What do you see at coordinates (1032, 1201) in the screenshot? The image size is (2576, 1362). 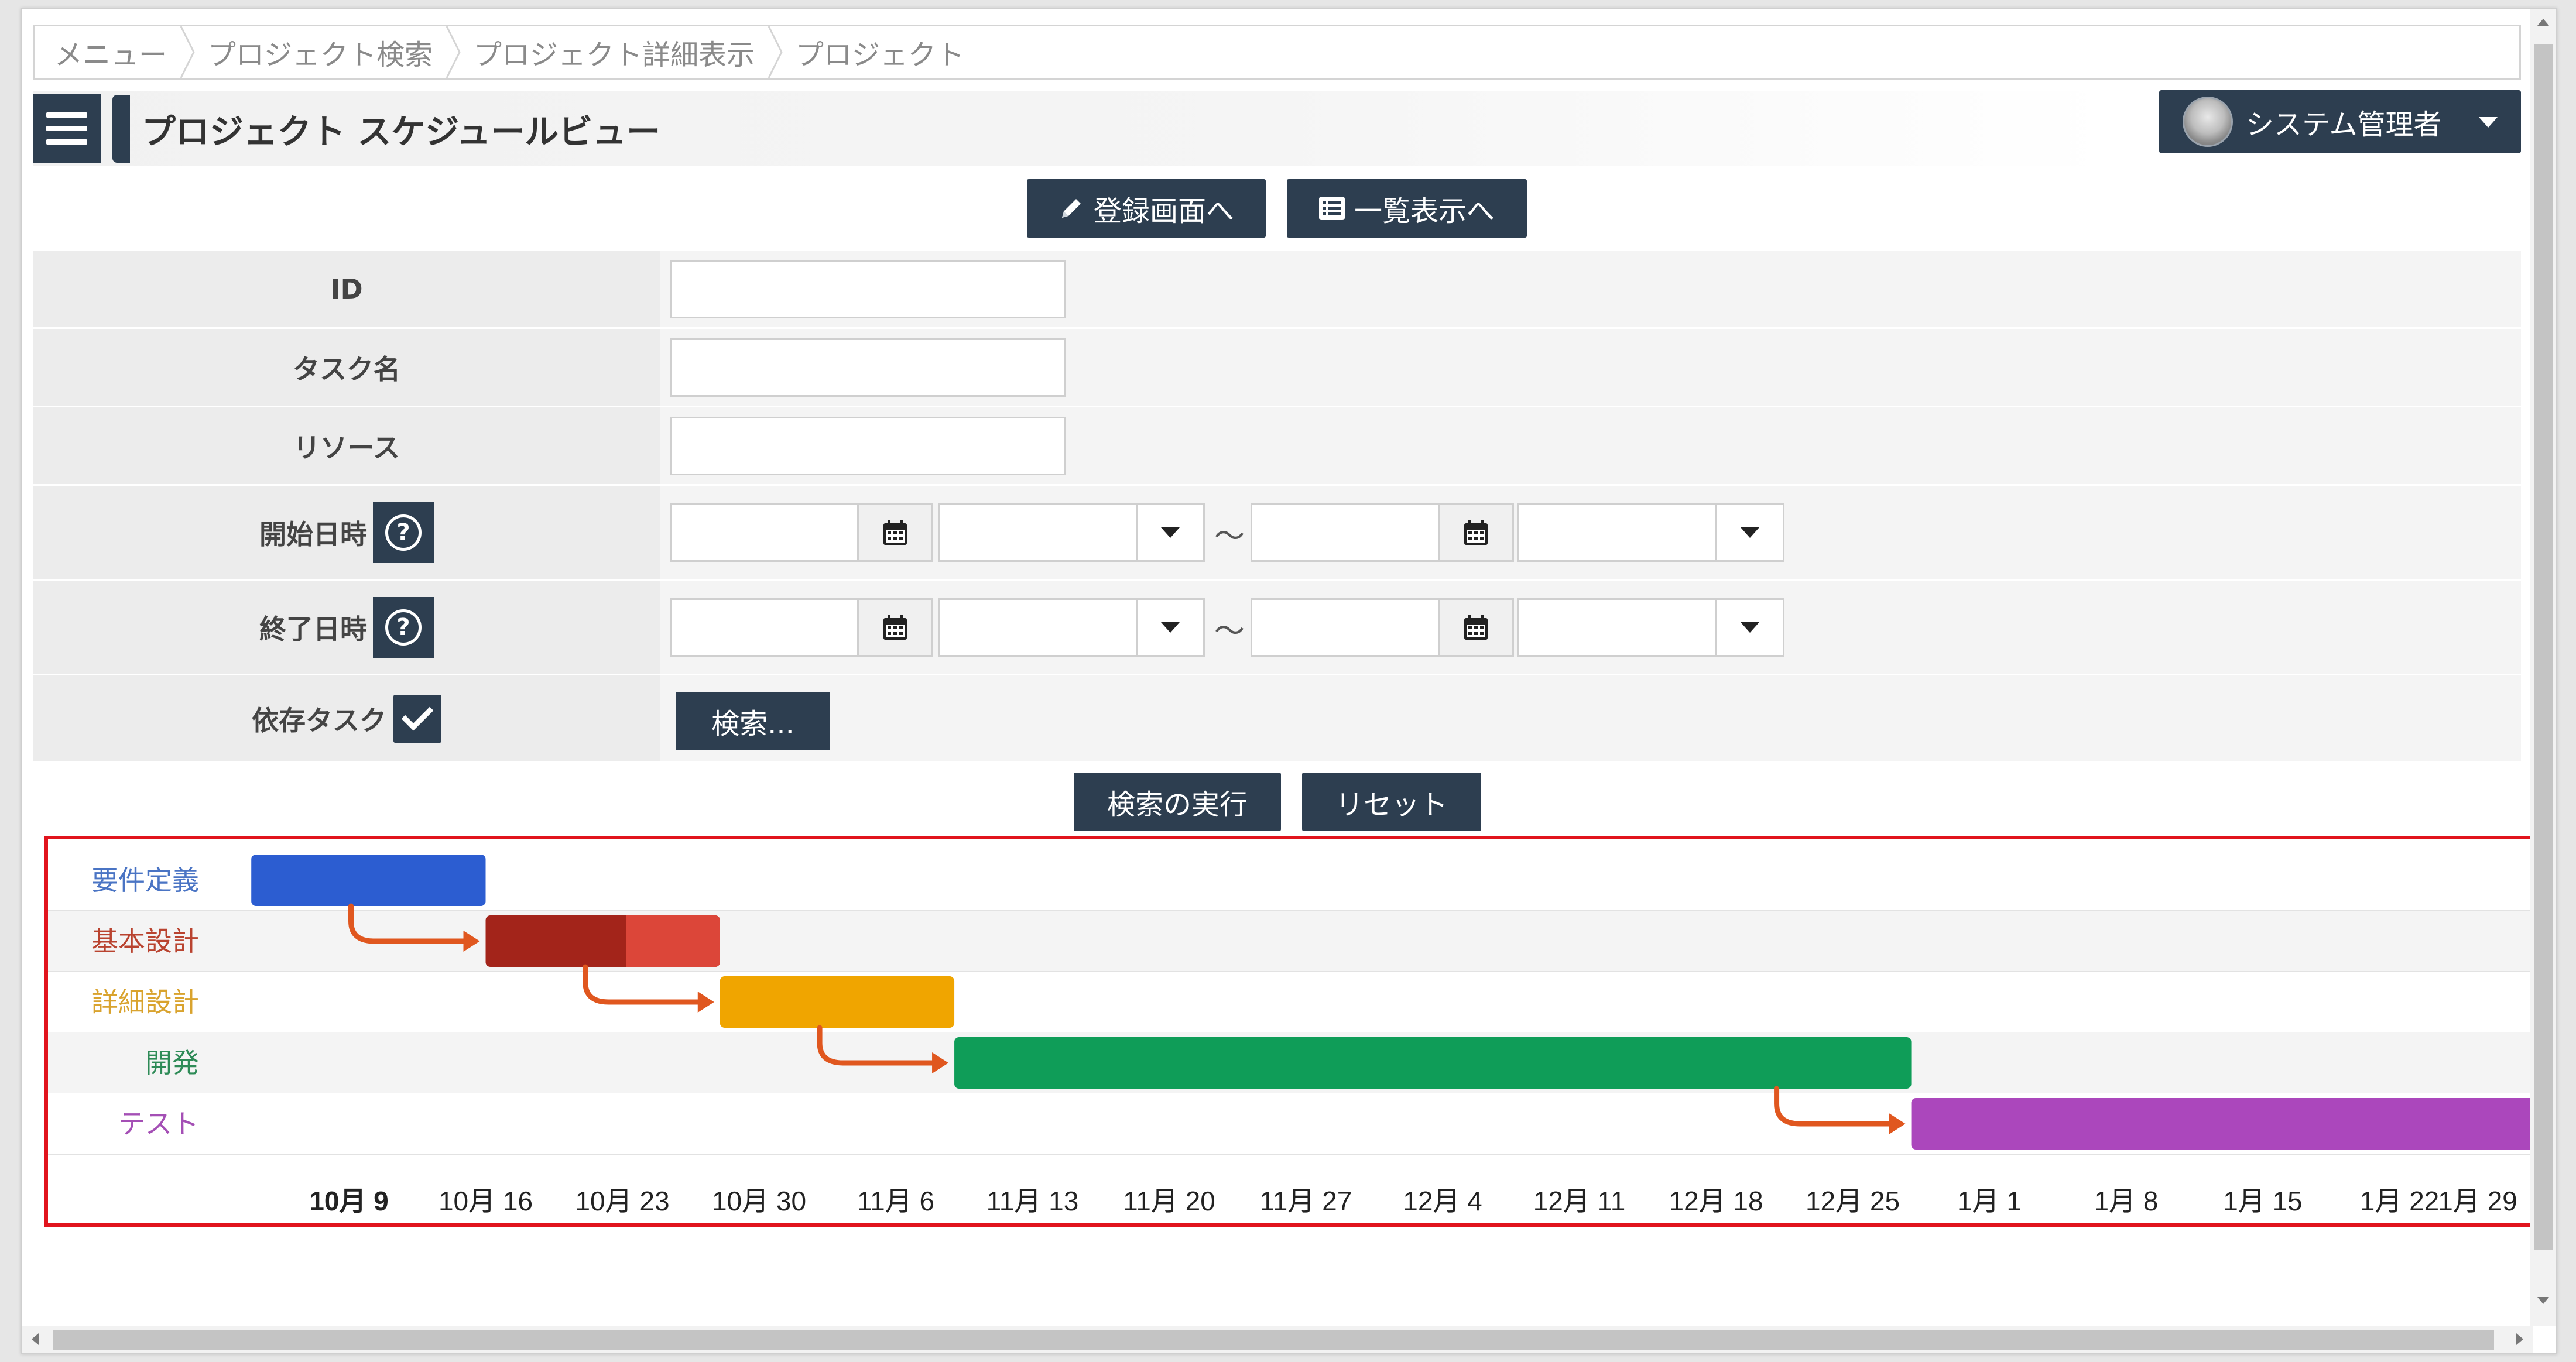 I see `axis-tick-label: 11月 13` at bounding box center [1032, 1201].